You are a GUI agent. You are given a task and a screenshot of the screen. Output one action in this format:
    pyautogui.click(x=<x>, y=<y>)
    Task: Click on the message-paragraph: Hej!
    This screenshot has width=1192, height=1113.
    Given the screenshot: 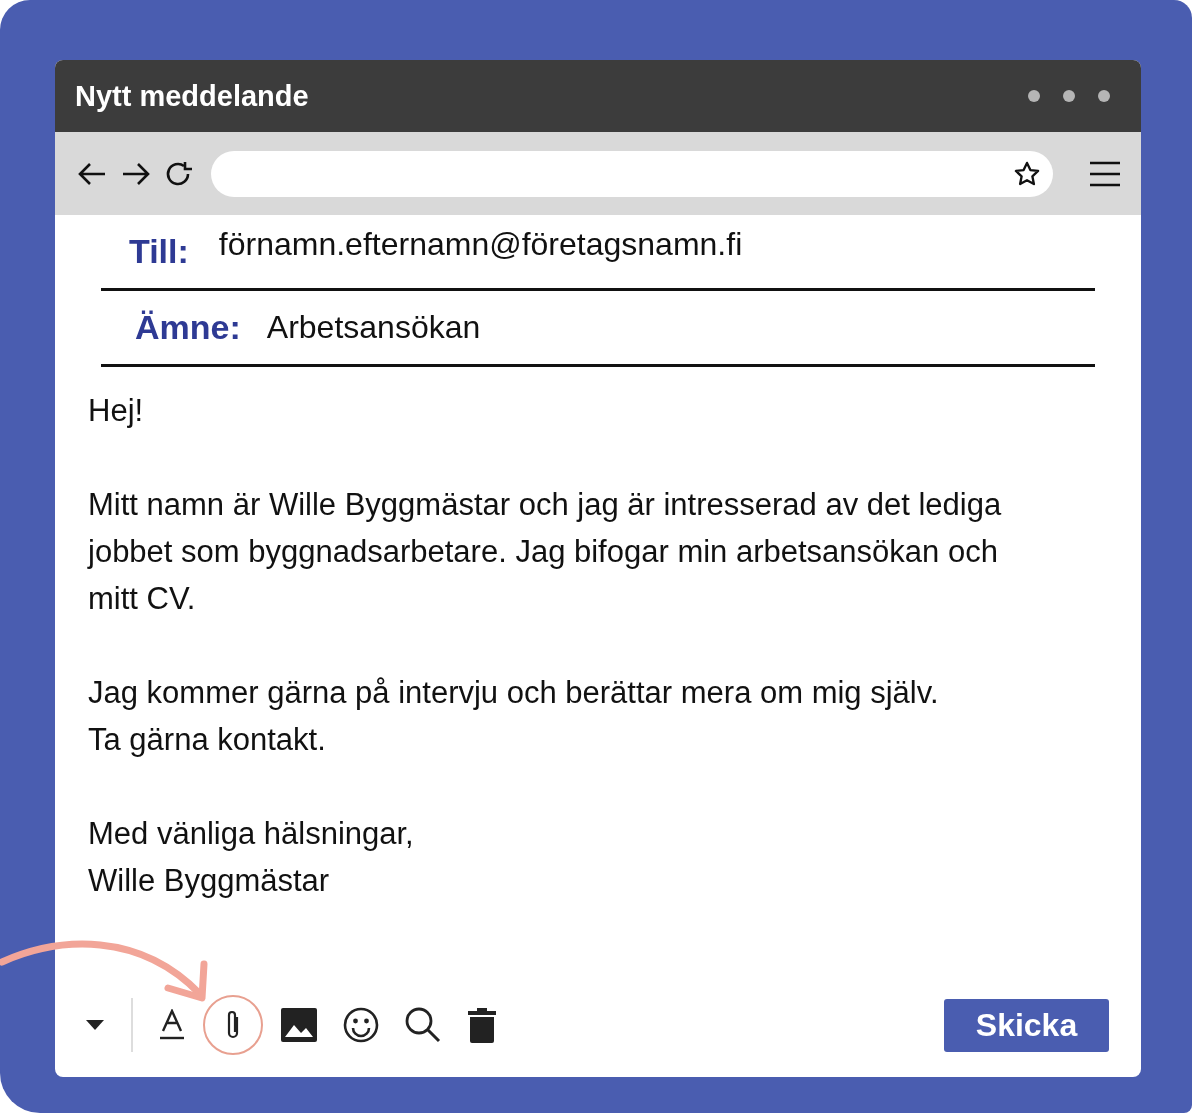 What is the action you would take?
    pyautogui.click(x=116, y=411)
    